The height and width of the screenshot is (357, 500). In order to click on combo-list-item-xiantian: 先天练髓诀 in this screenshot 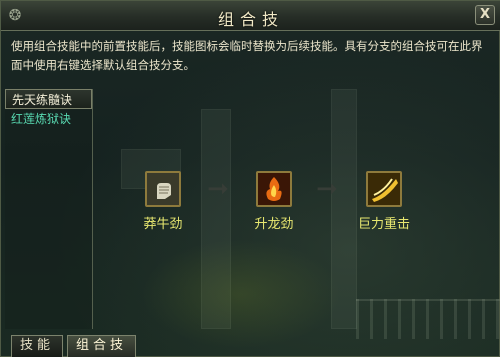, I will do `click(48, 99)`.